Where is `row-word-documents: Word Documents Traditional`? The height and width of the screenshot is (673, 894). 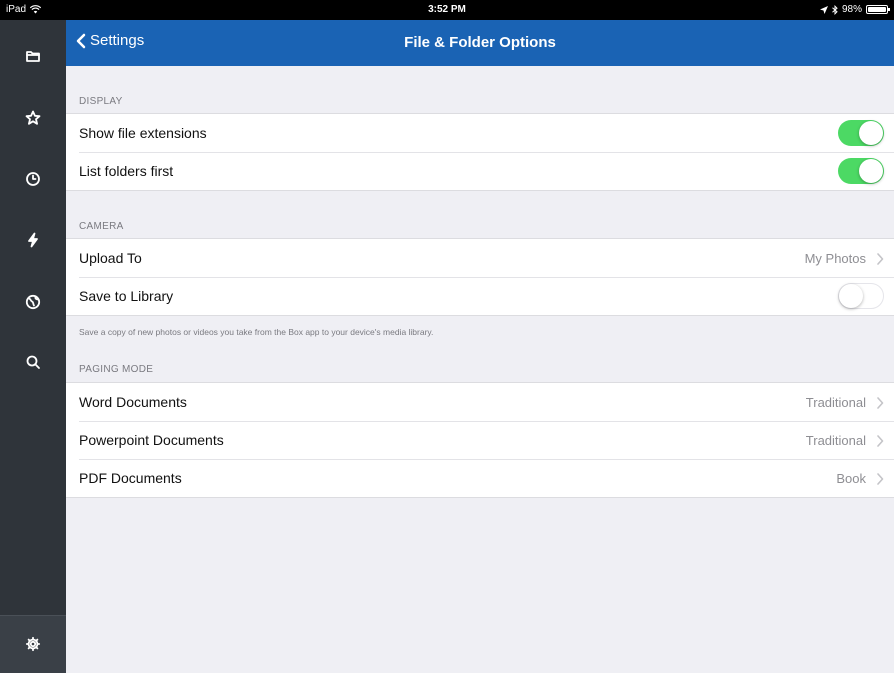 row-word-documents: Word Documents Traditional is located at coordinates (480, 402).